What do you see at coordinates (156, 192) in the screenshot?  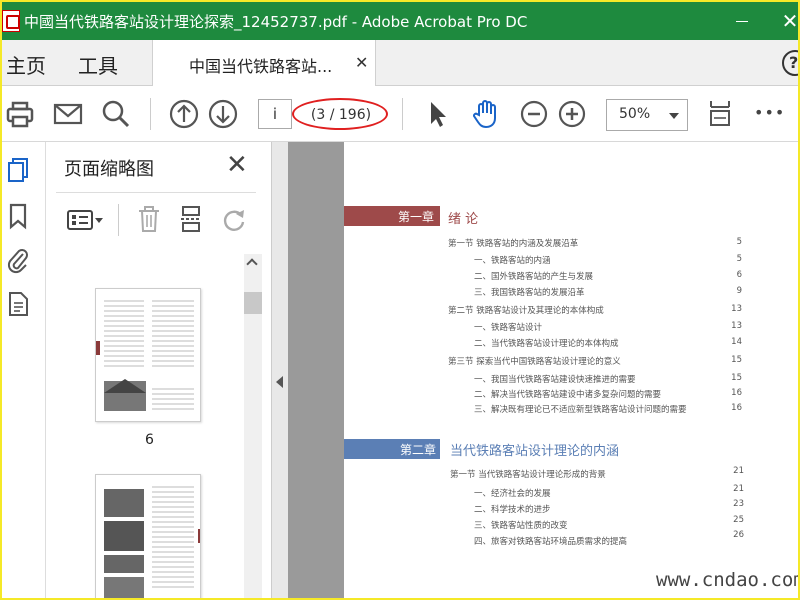 I see `panel-divider` at bounding box center [156, 192].